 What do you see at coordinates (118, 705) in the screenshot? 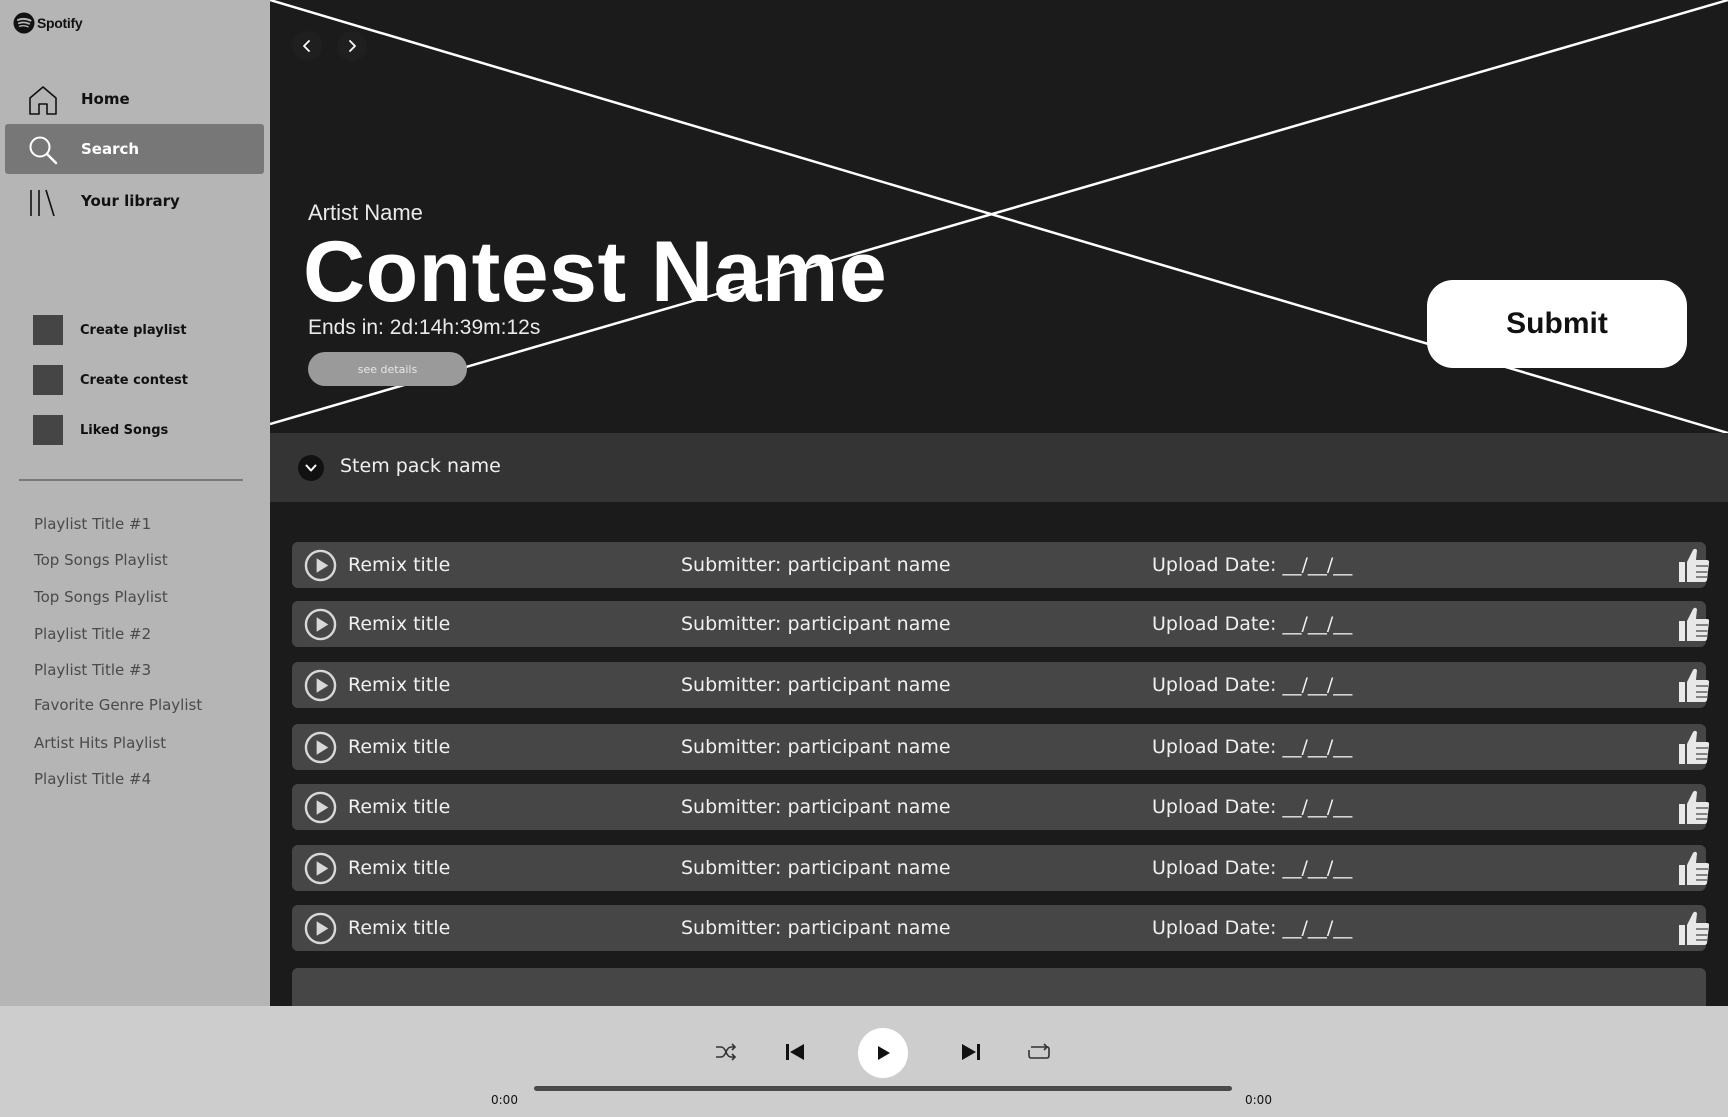
I see `playlist-item: Favorite Genre Playlist` at bounding box center [118, 705].